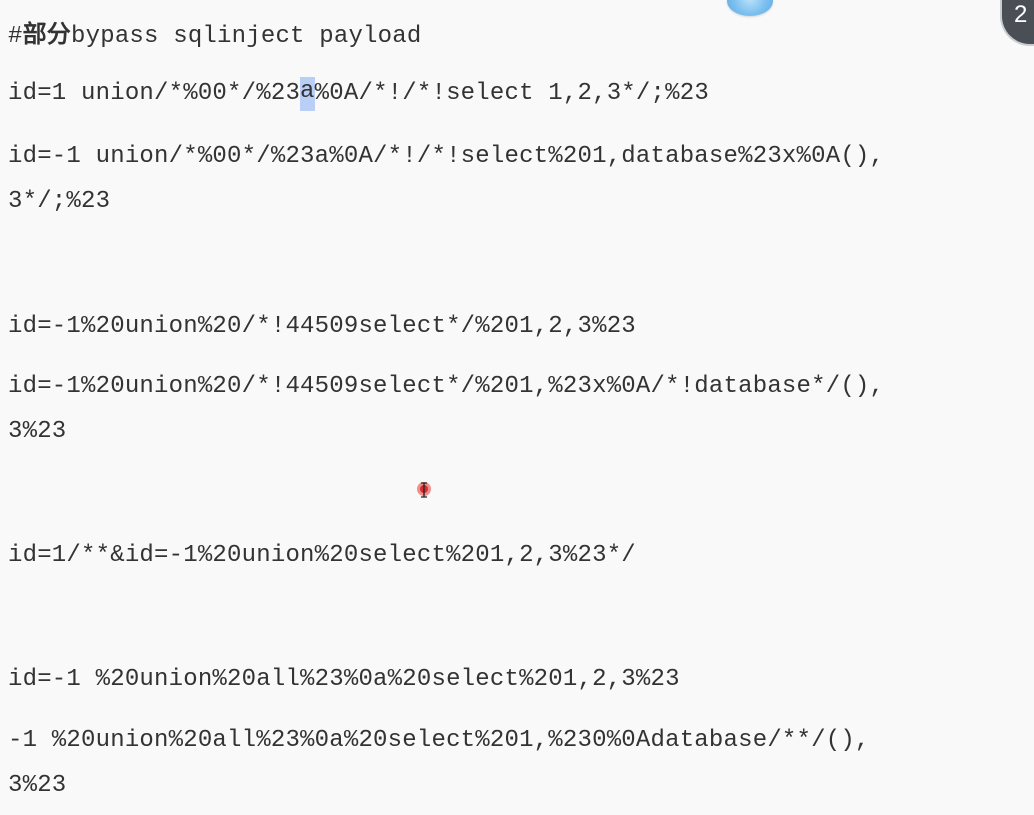 This screenshot has height=815, width=1034. What do you see at coordinates (246, 36) in the screenshot?
I see `heading-text: bypass sqlinject payload` at bounding box center [246, 36].